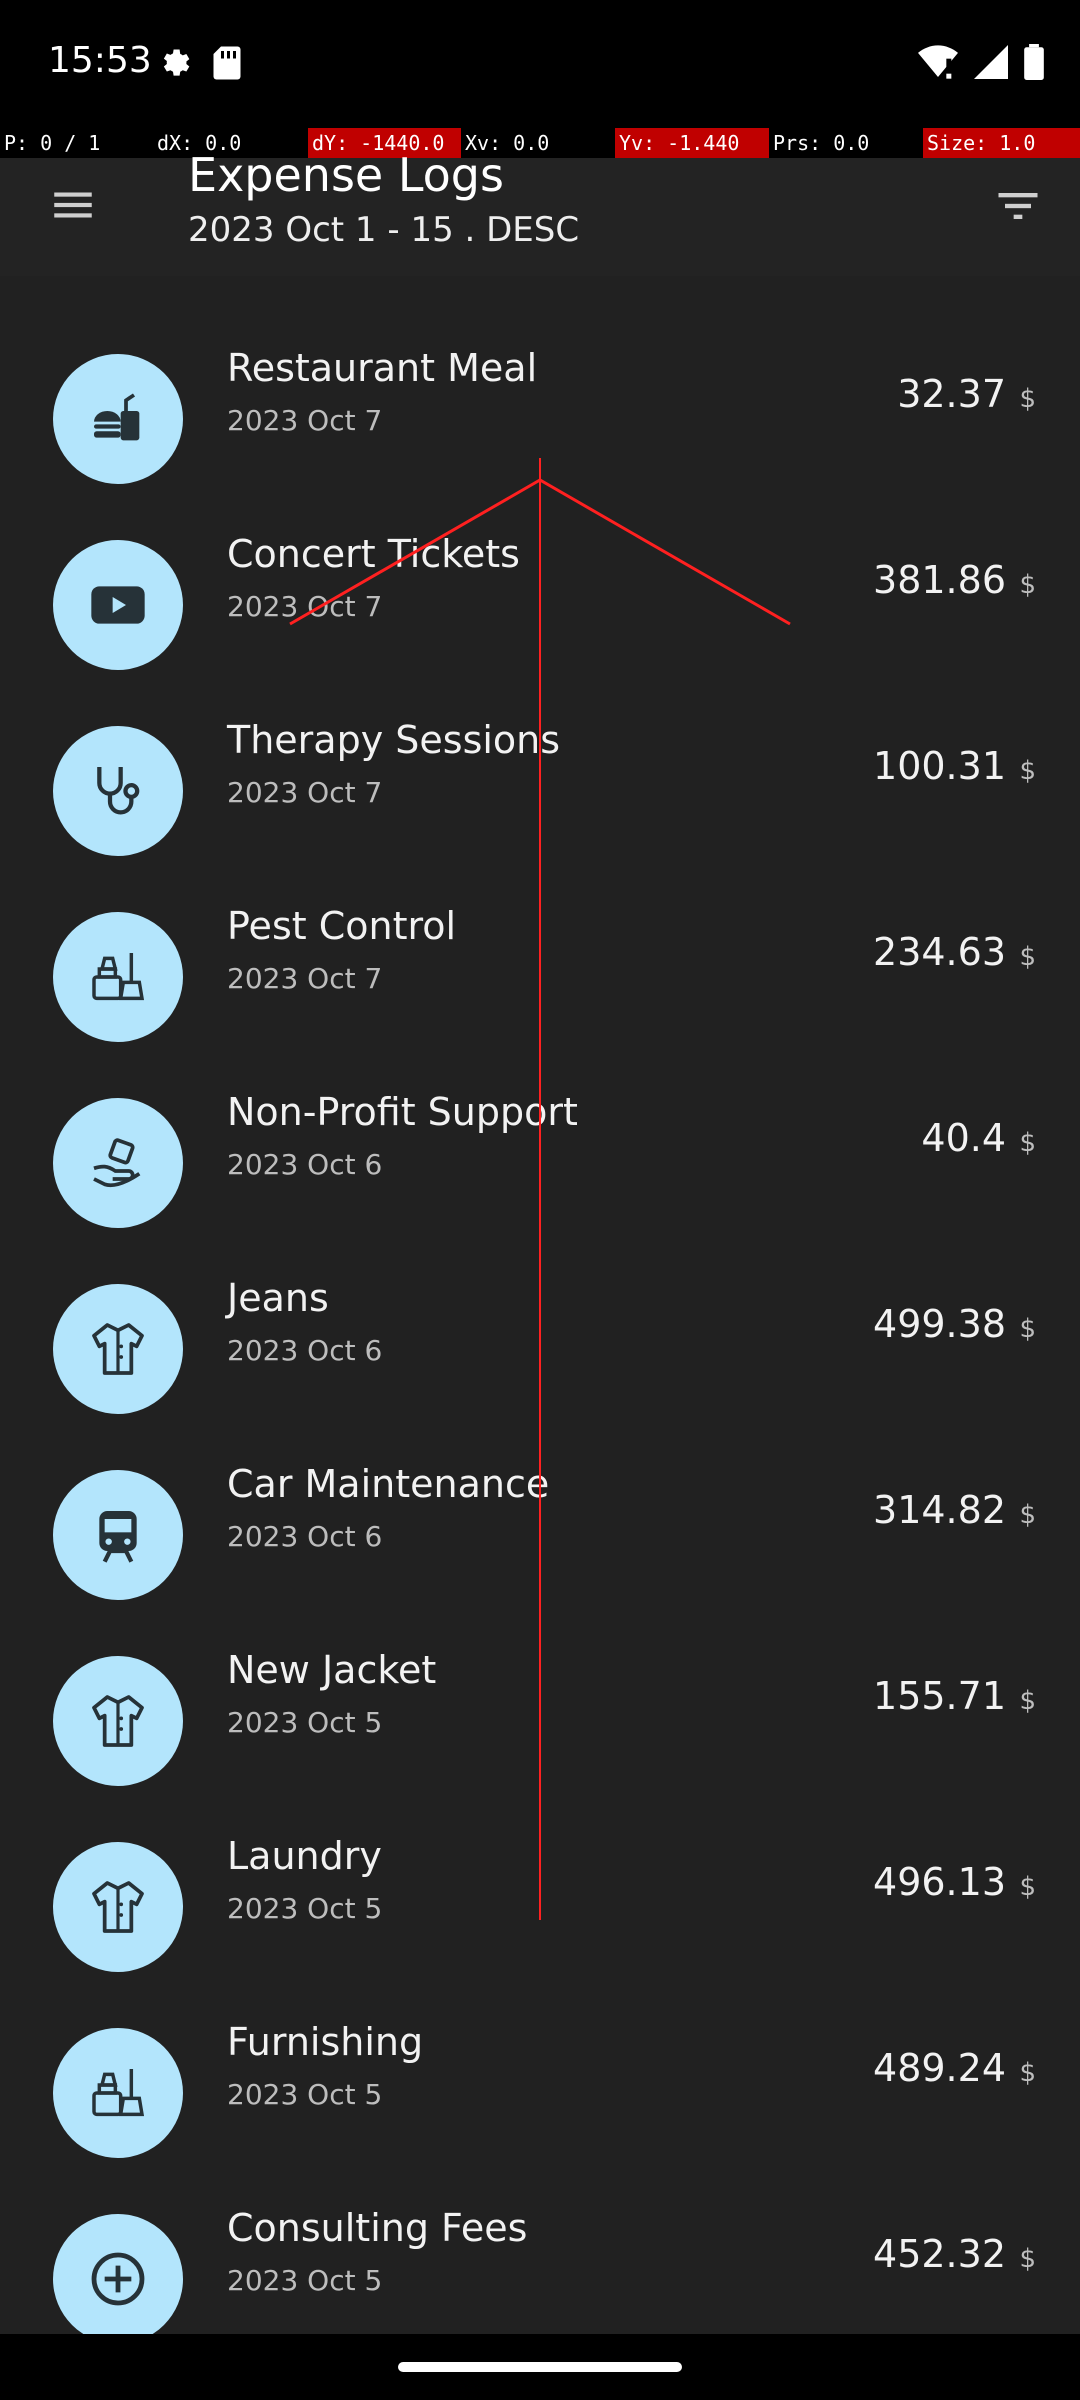  What do you see at coordinates (377, 2228) in the screenshot?
I see `expense-name: Consulting Fees` at bounding box center [377, 2228].